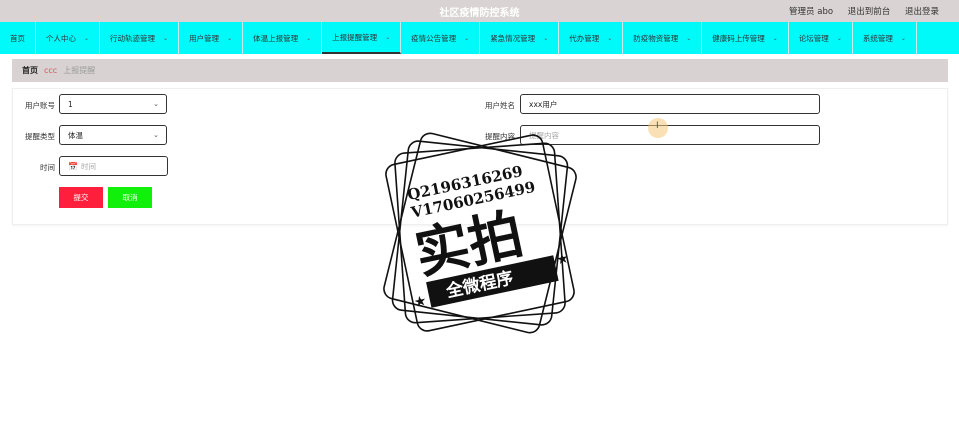 This screenshot has height=442, width=959. I want to click on watermark-stamp: Q2196316269 V17060256499 实拍 全微程序 ★ ★, so click(480, 233).